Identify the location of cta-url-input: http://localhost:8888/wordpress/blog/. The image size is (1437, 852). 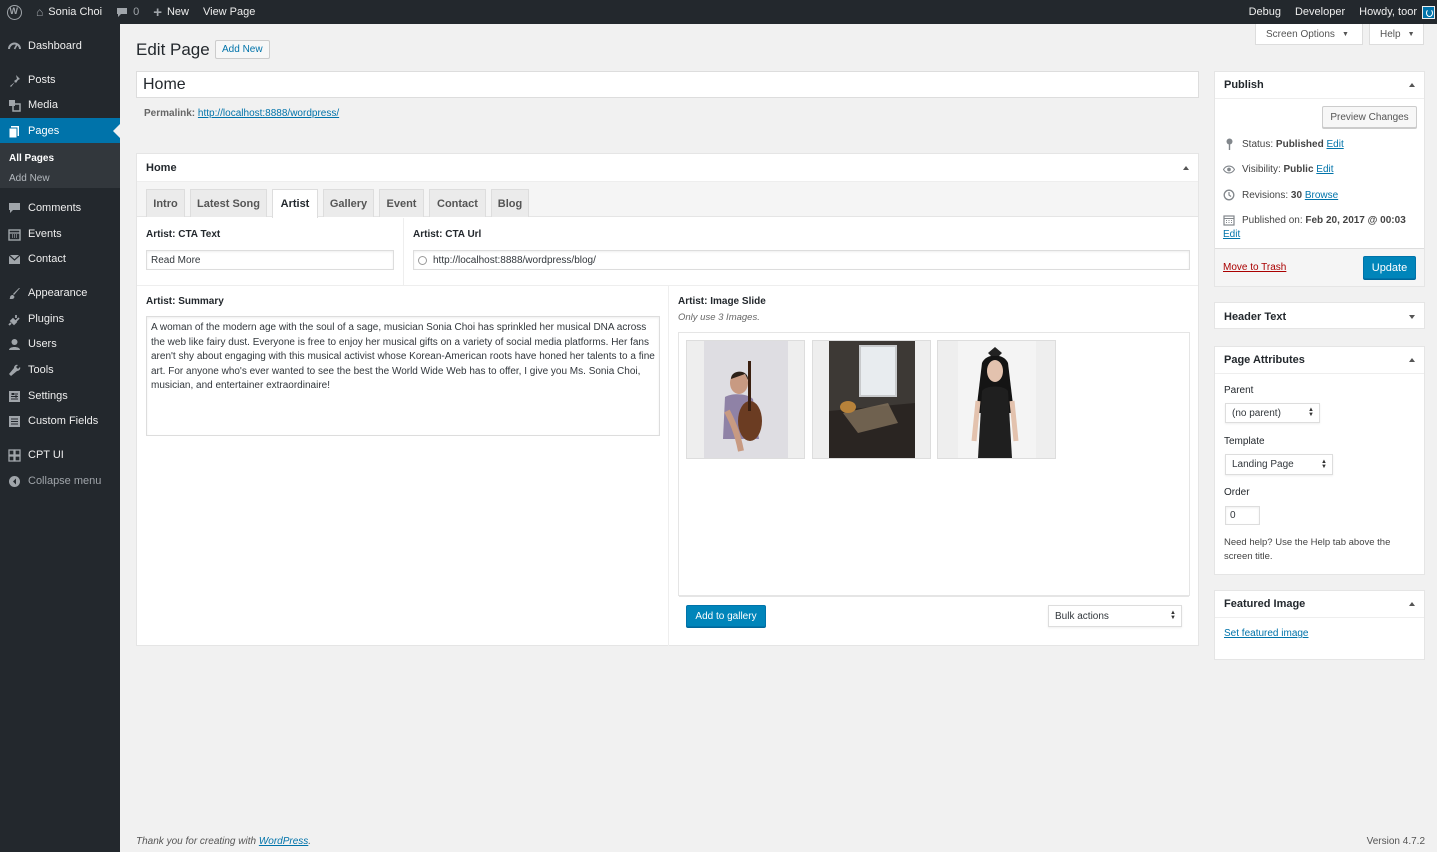
(801, 260).